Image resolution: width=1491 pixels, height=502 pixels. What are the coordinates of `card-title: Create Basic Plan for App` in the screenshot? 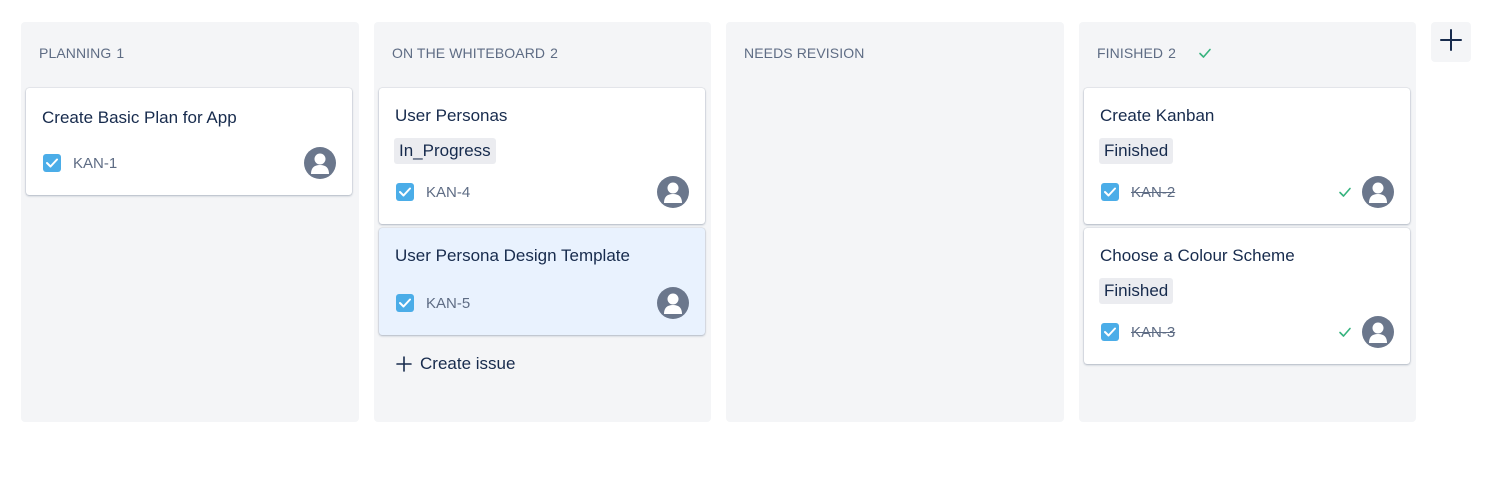 It's located at (139, 117).